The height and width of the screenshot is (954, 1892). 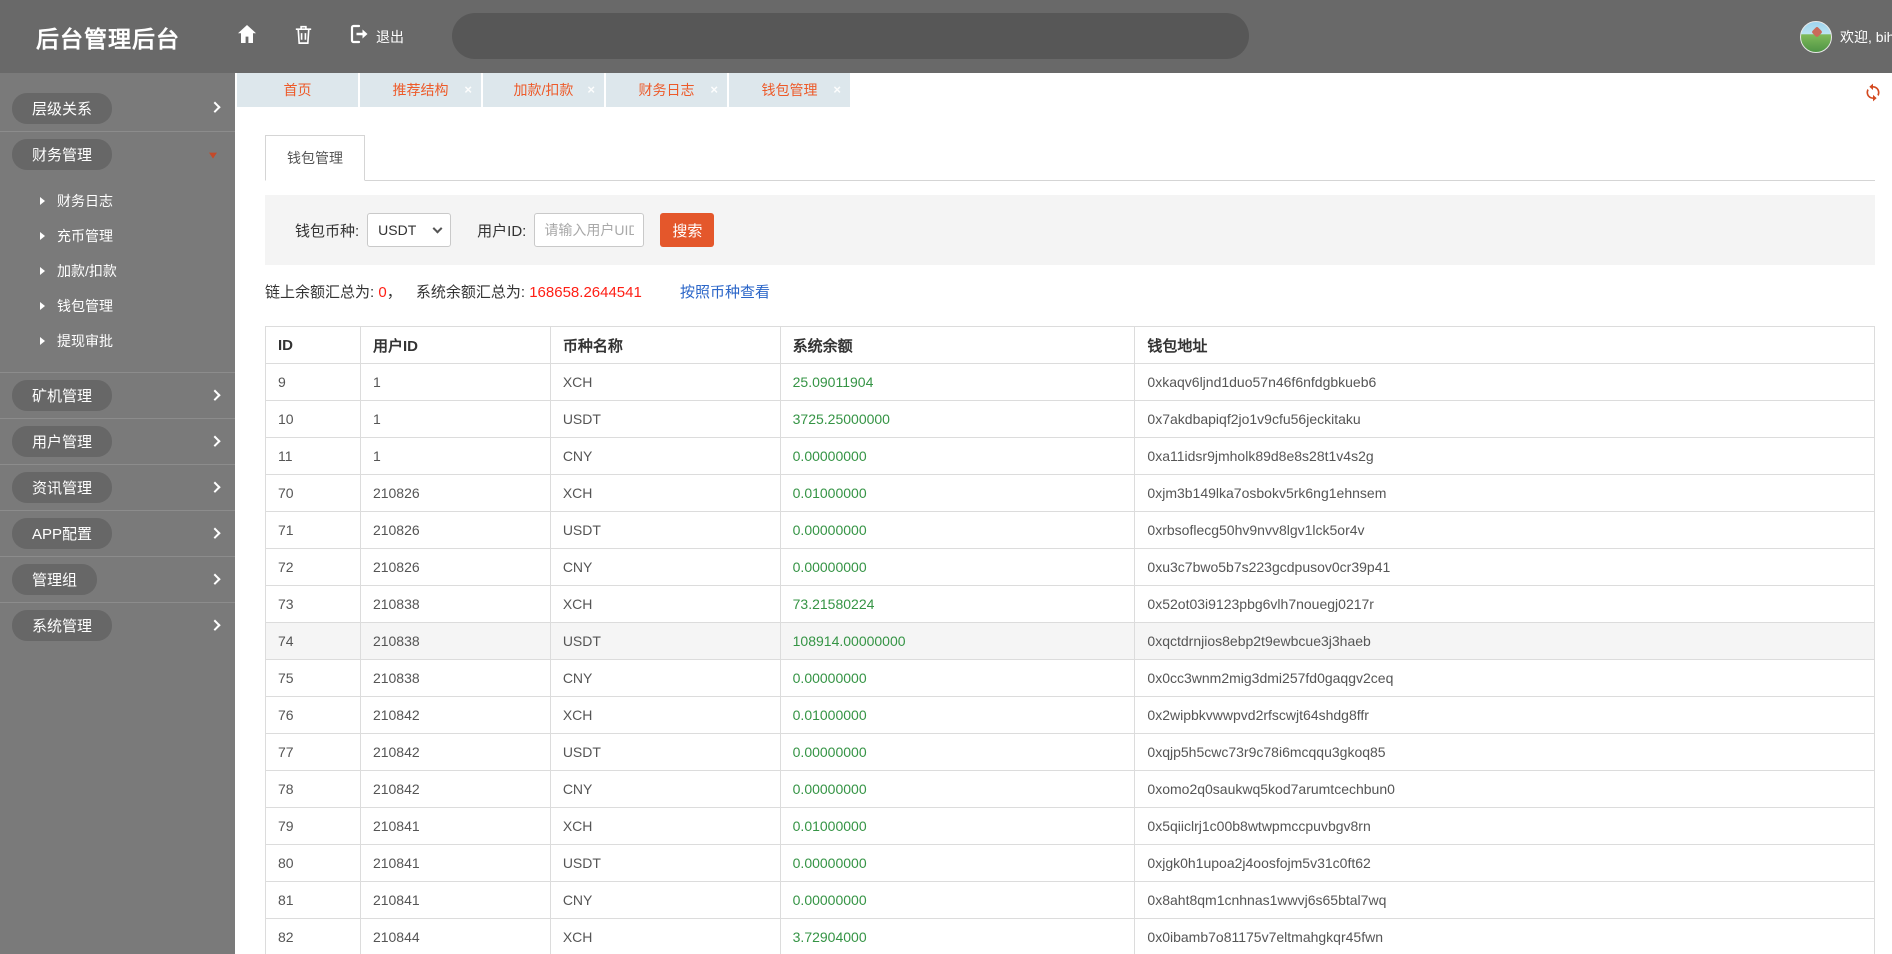 I want to click on sidebar-submenu: 财务日志 充币管理 加款/扣款 钱包管理 提现审批, so click(x=117, y=274).